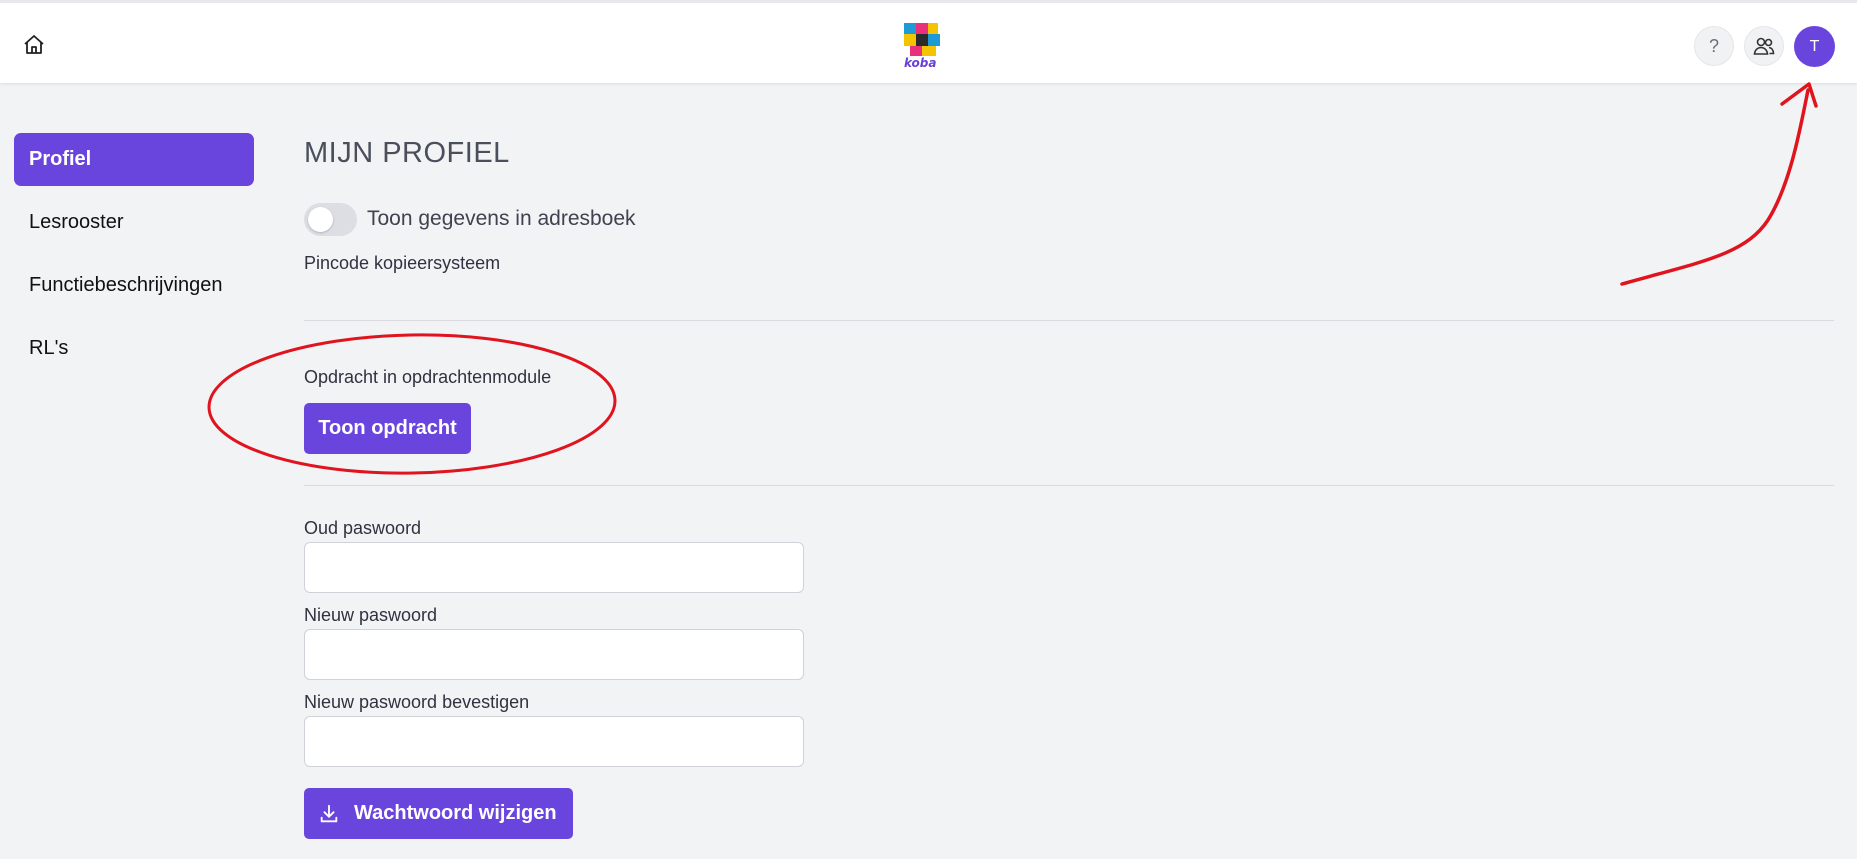 This screenshot has width=1857, height=859. I want to click on show-assignment-button: Toon opdracht, so click(387, 428).